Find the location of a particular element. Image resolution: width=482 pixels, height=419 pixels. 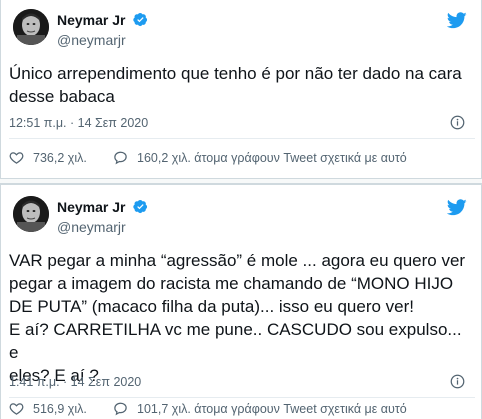

like-button: 516,9 χιλ. is located at coordinates (48, 408).